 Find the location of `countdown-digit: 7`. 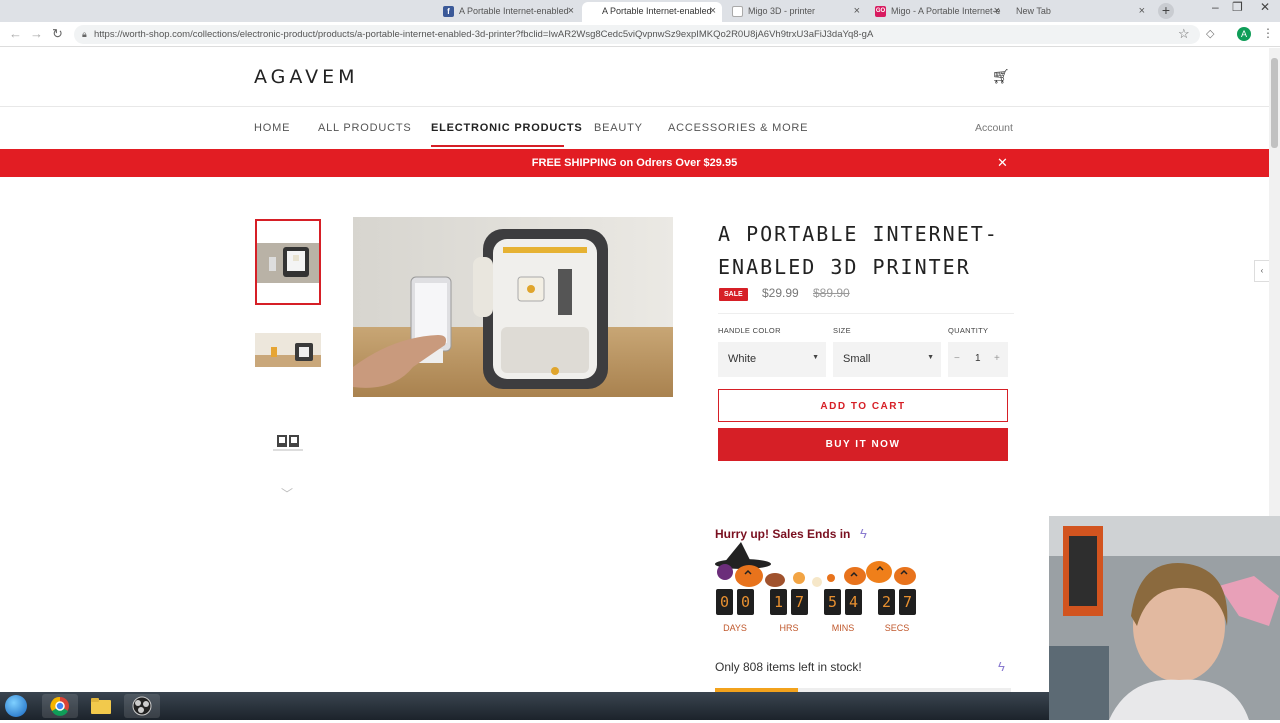

countdown-digit: 7 is located at coordinates (799, 602).